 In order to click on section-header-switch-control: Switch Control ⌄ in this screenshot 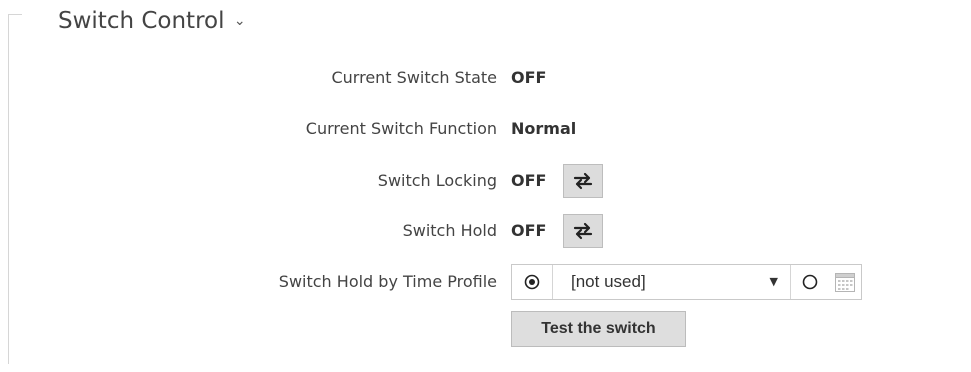, I will do `click(152, 21)`.